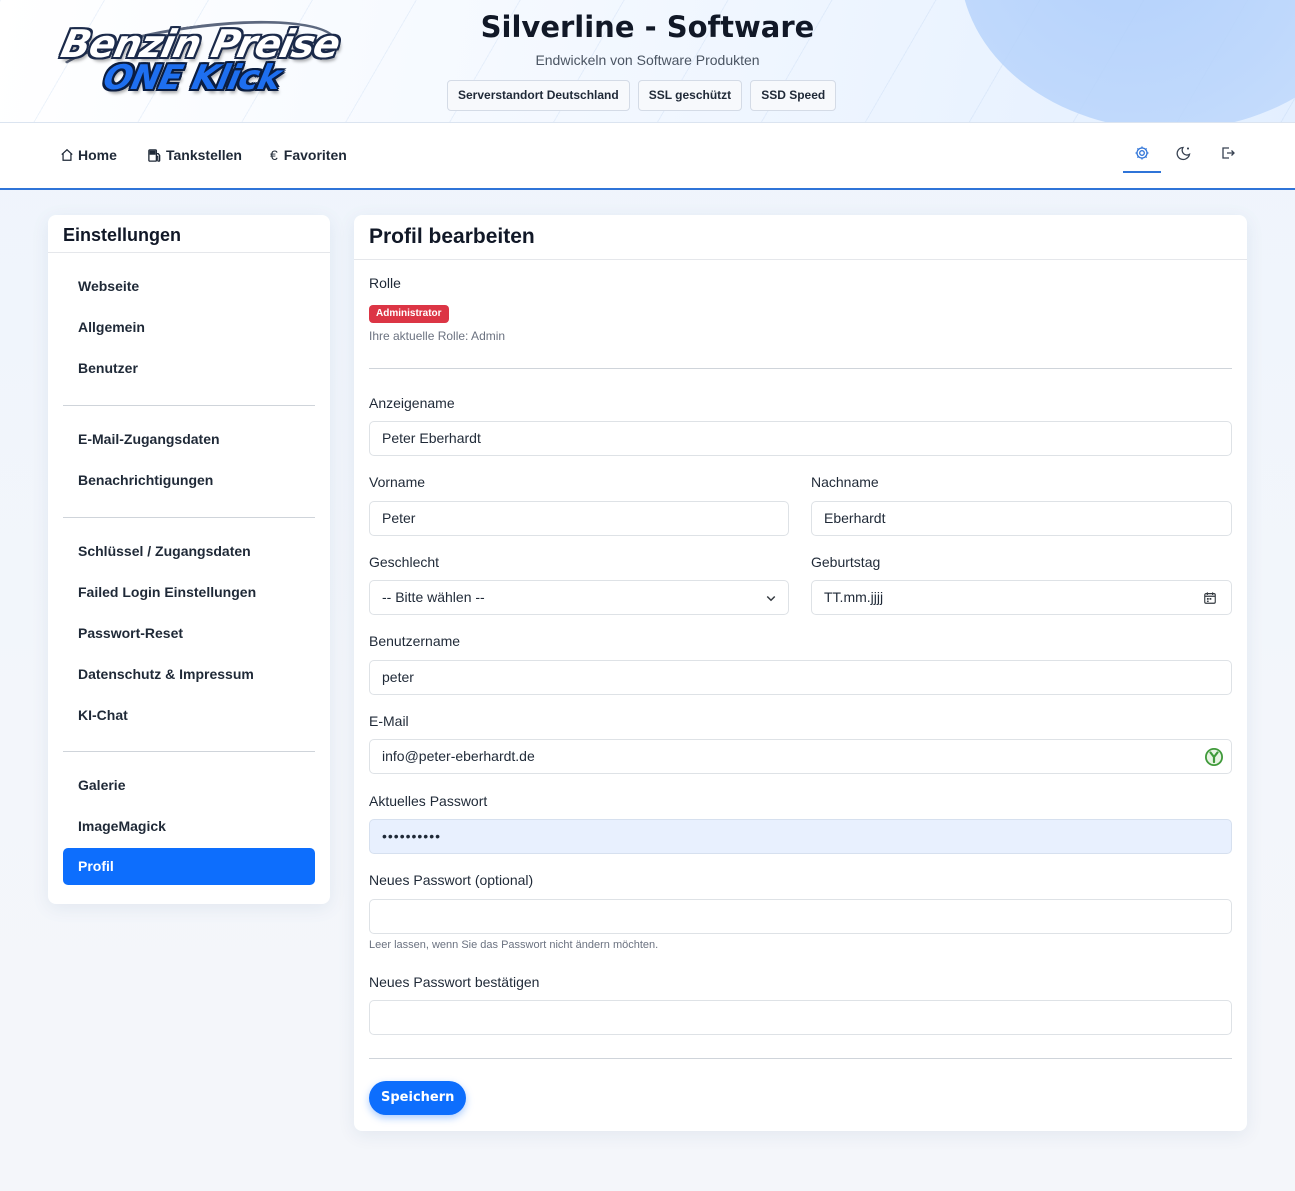  What do you see at coordinates (415, 641) in the screenshot?
I see `username-label: Benutzername` at bounding box center [415, 641].